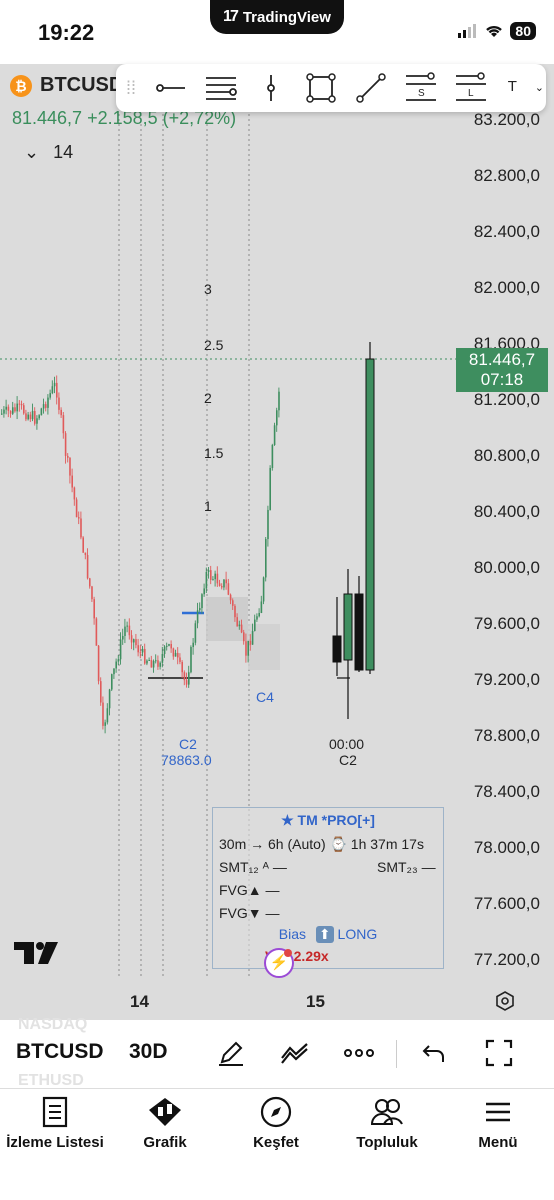 This screenshot has height=1200, width=554. I want to click on watchlist-icon, so click(55, 1112).